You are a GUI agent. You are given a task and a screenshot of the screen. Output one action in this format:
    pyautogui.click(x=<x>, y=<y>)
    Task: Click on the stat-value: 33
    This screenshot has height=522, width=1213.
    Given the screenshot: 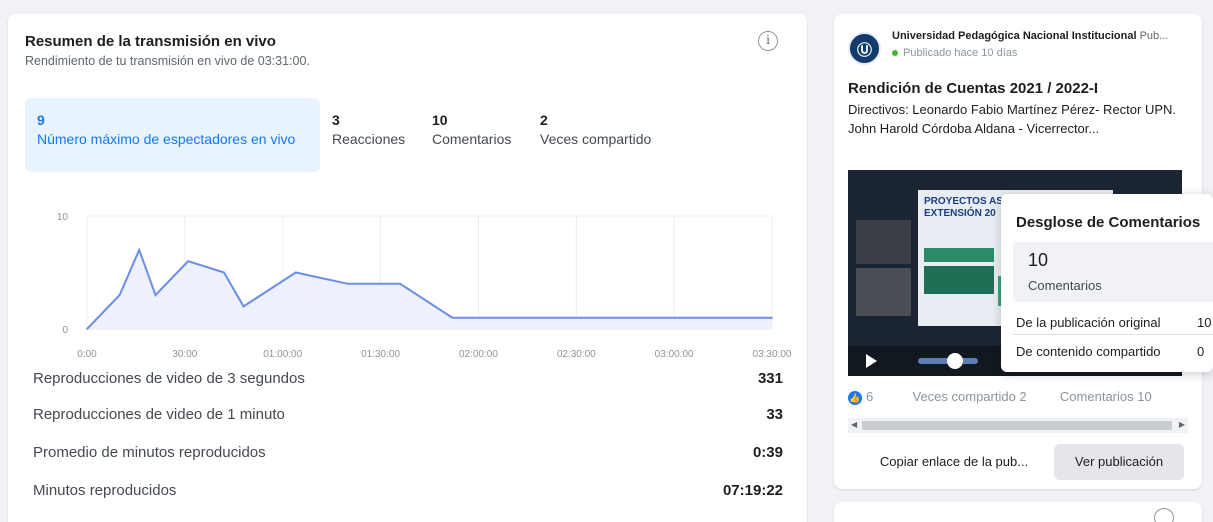 What is the action you would take?
    pyautogui.click(x=774, y=414)
    